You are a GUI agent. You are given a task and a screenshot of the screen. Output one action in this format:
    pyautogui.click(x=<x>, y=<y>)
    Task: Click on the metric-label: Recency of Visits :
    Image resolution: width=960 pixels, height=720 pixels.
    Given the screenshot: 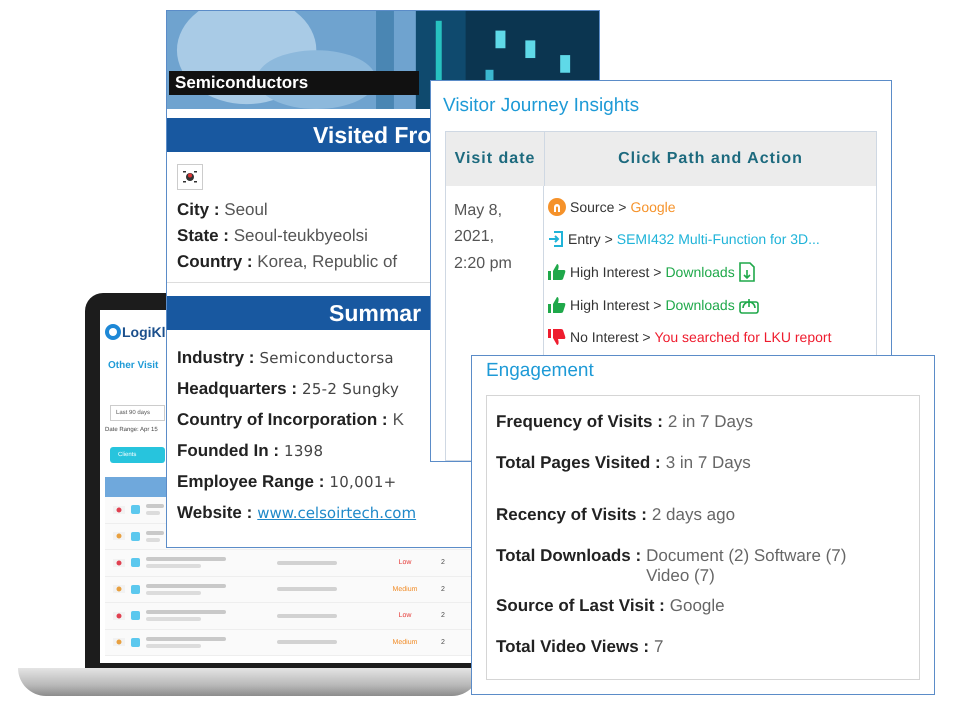 What is the action you would take?
    pyautogui.click(x=571, y=515)
    